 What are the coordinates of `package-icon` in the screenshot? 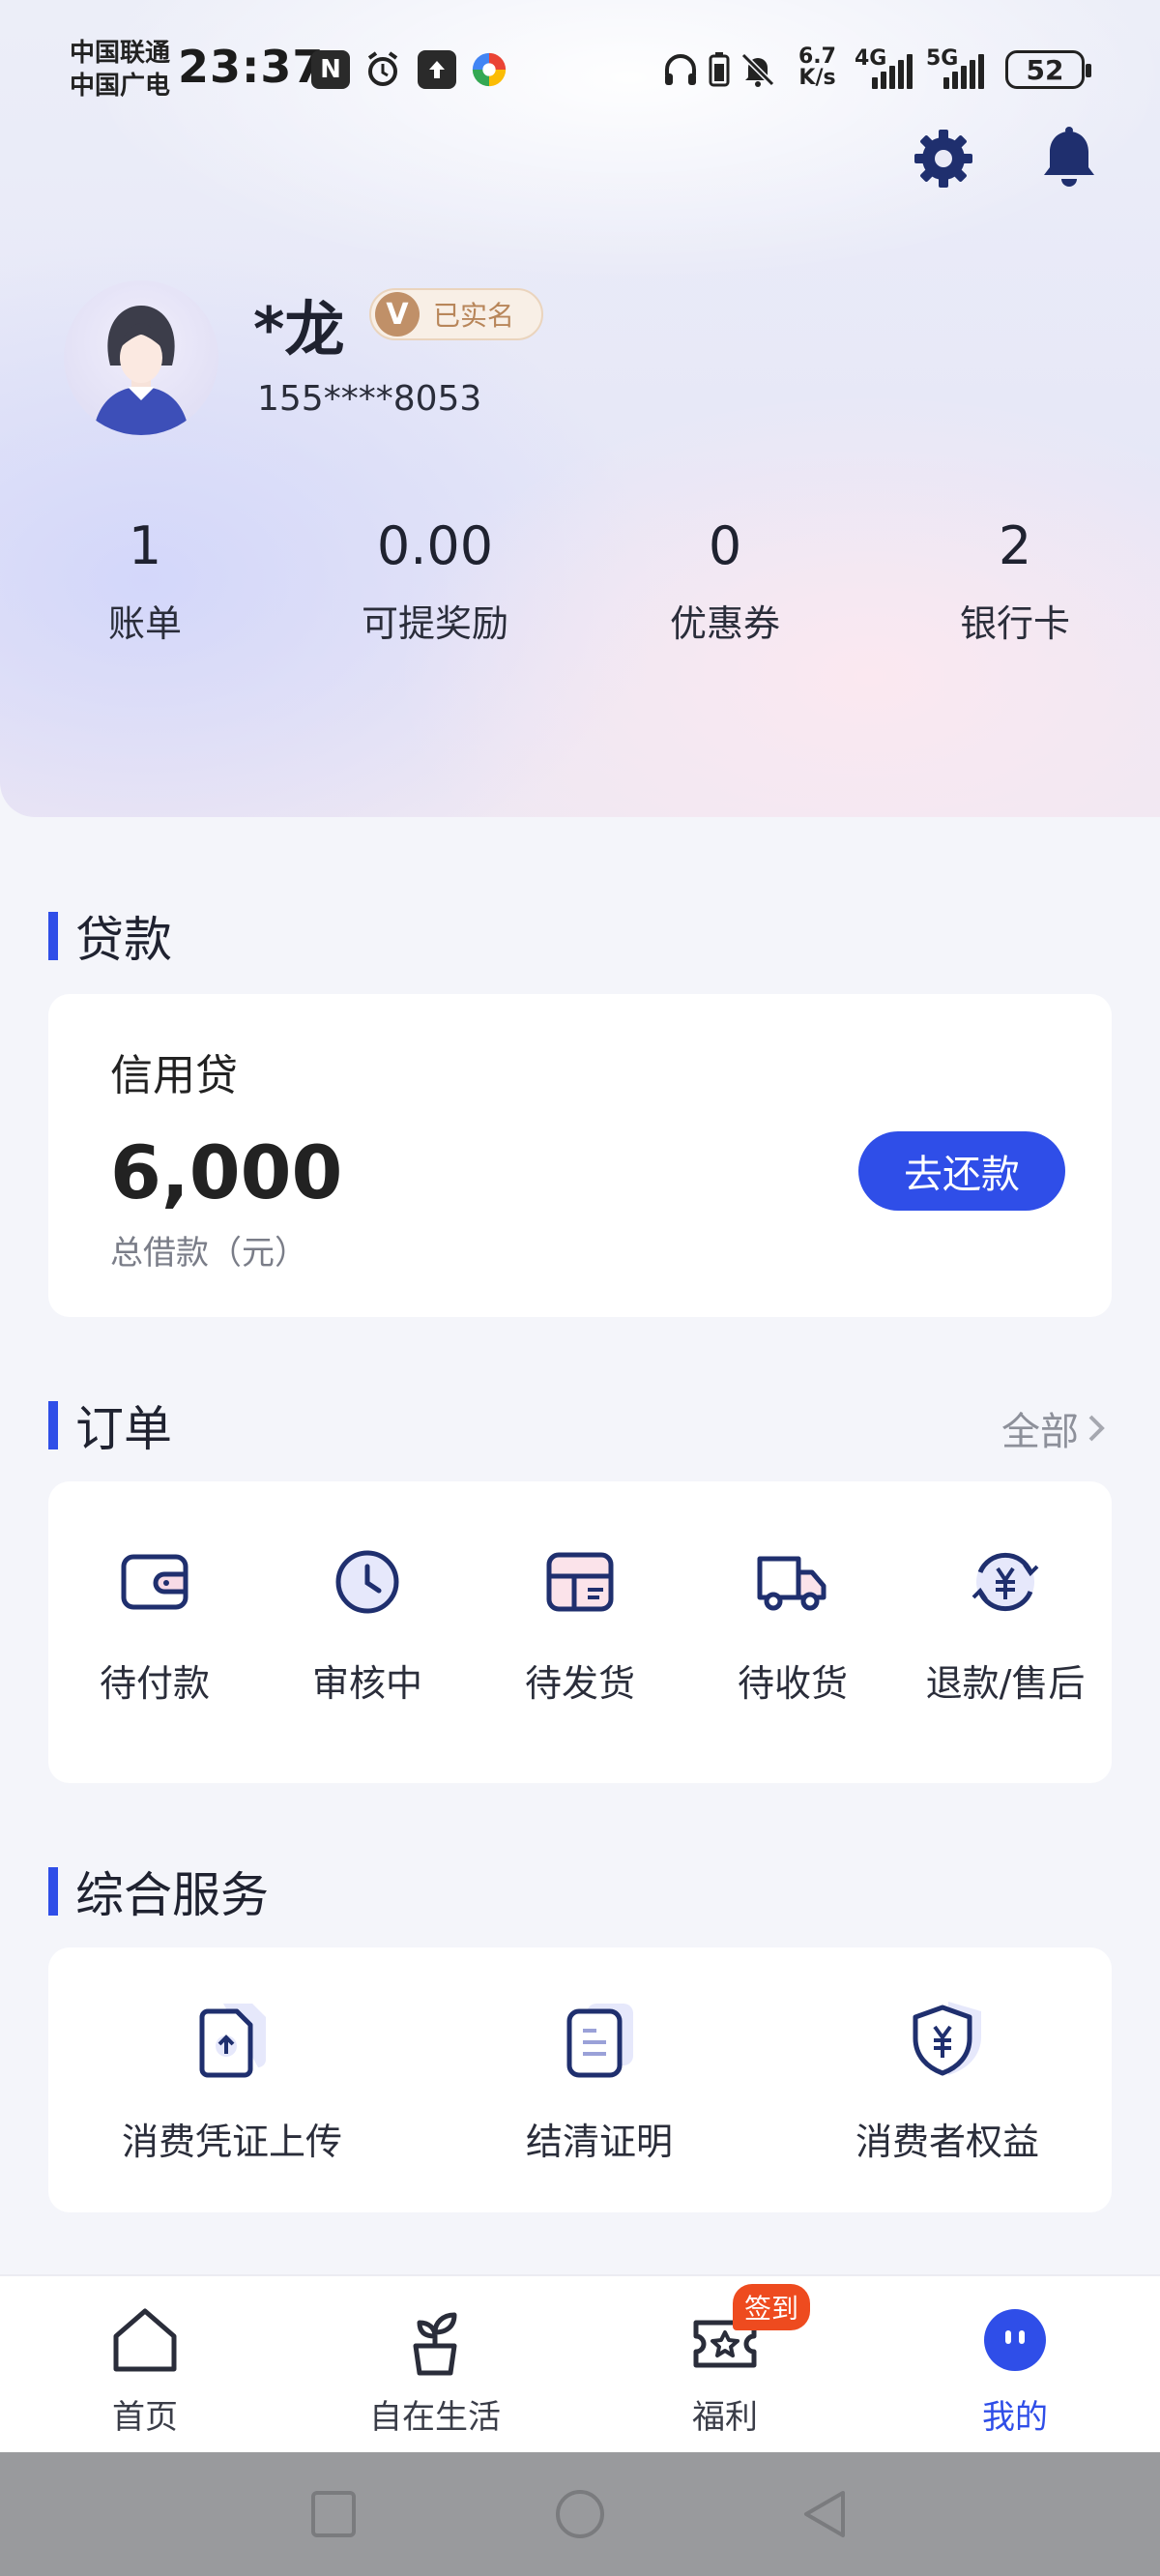 It's located at (580, 1582).